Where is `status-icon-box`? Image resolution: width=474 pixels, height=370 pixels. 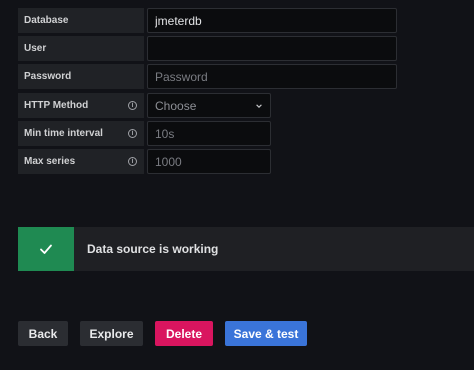
status-icon-box is located at coordinates (46, 249).